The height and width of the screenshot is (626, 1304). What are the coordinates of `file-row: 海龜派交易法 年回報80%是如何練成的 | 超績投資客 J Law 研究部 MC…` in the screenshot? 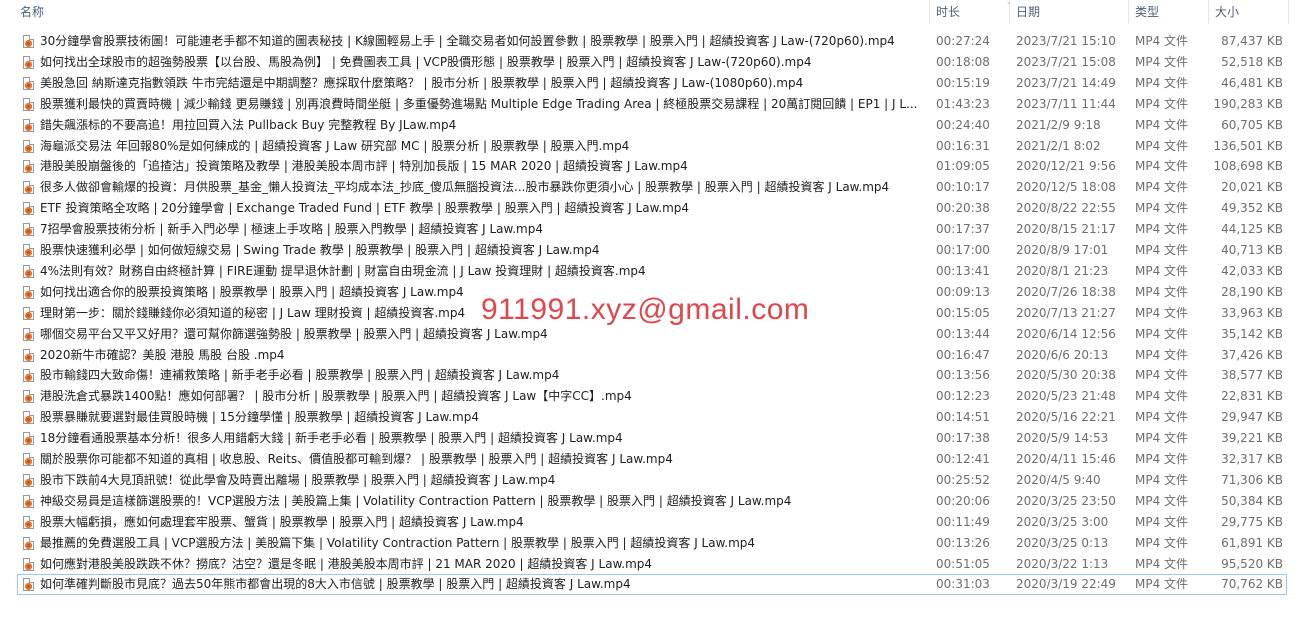 It's located at (652, 146).